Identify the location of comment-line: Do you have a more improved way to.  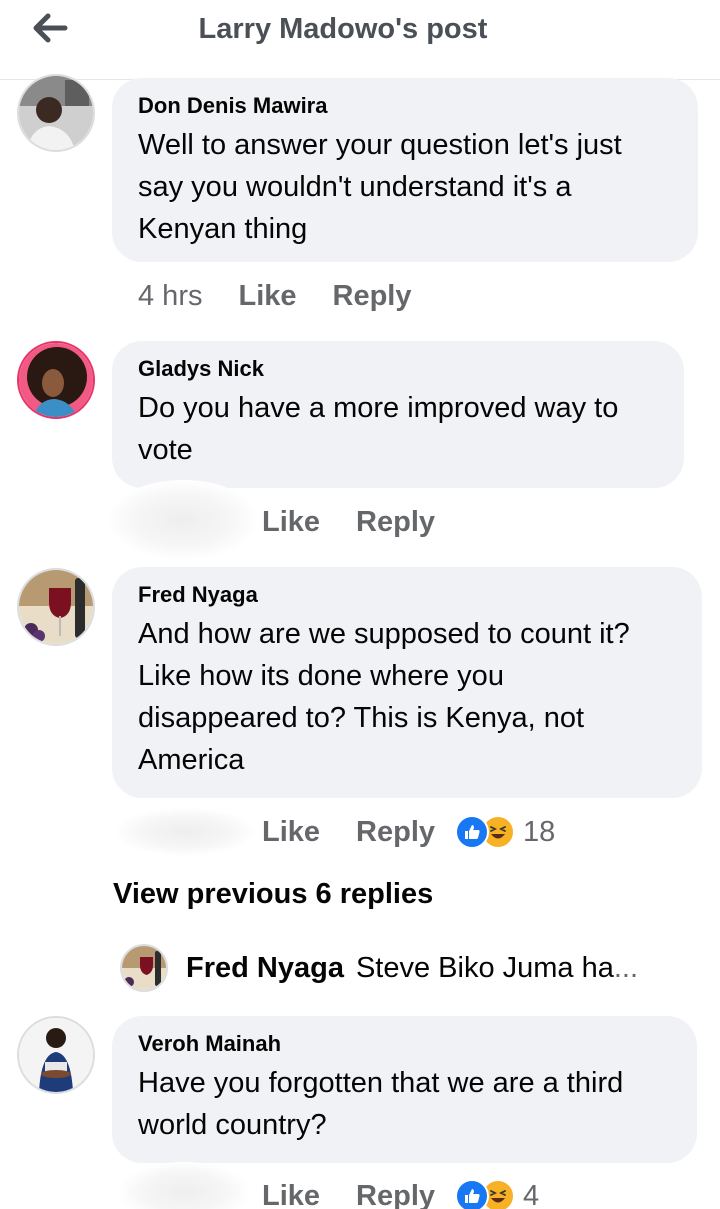
(378, 408).